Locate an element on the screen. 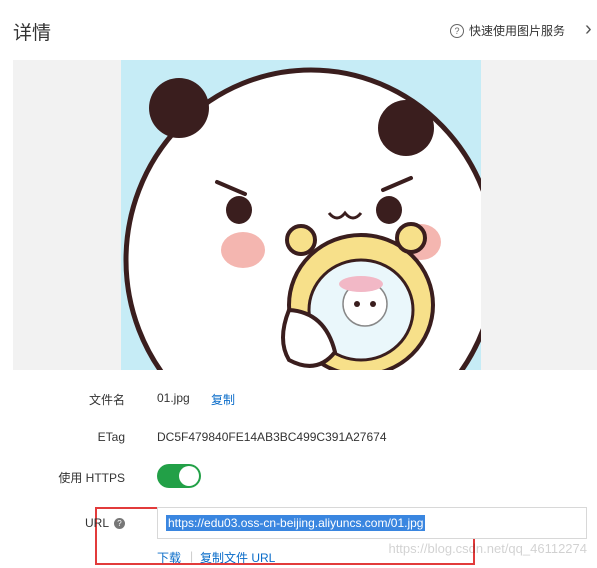 The image size is (597, 568). etag-value: DC5F479840FE14AB3BC499C391A27674 is located at coordinates (272, 437).